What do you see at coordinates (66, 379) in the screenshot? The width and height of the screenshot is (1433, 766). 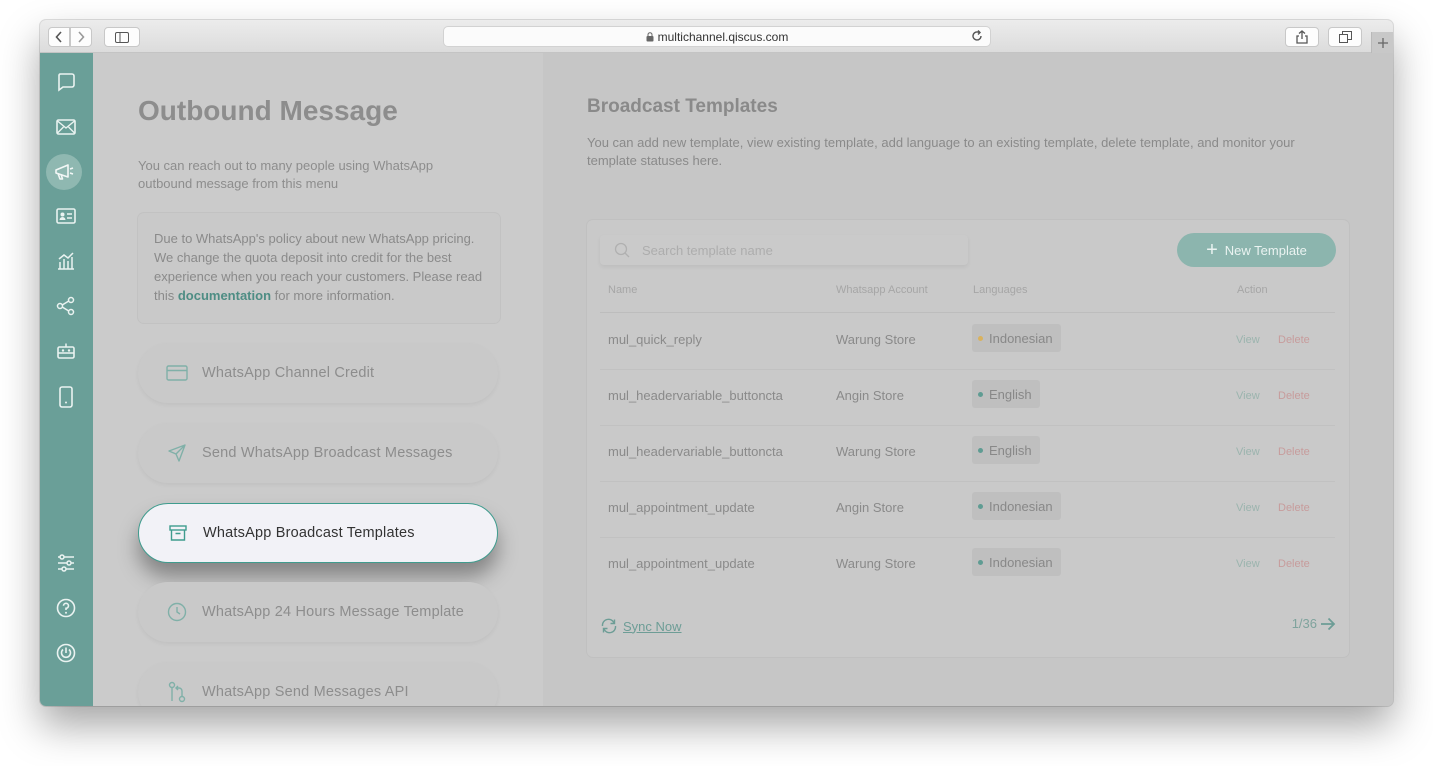 I see `app-sidebar` at bounding box center [66, 379].